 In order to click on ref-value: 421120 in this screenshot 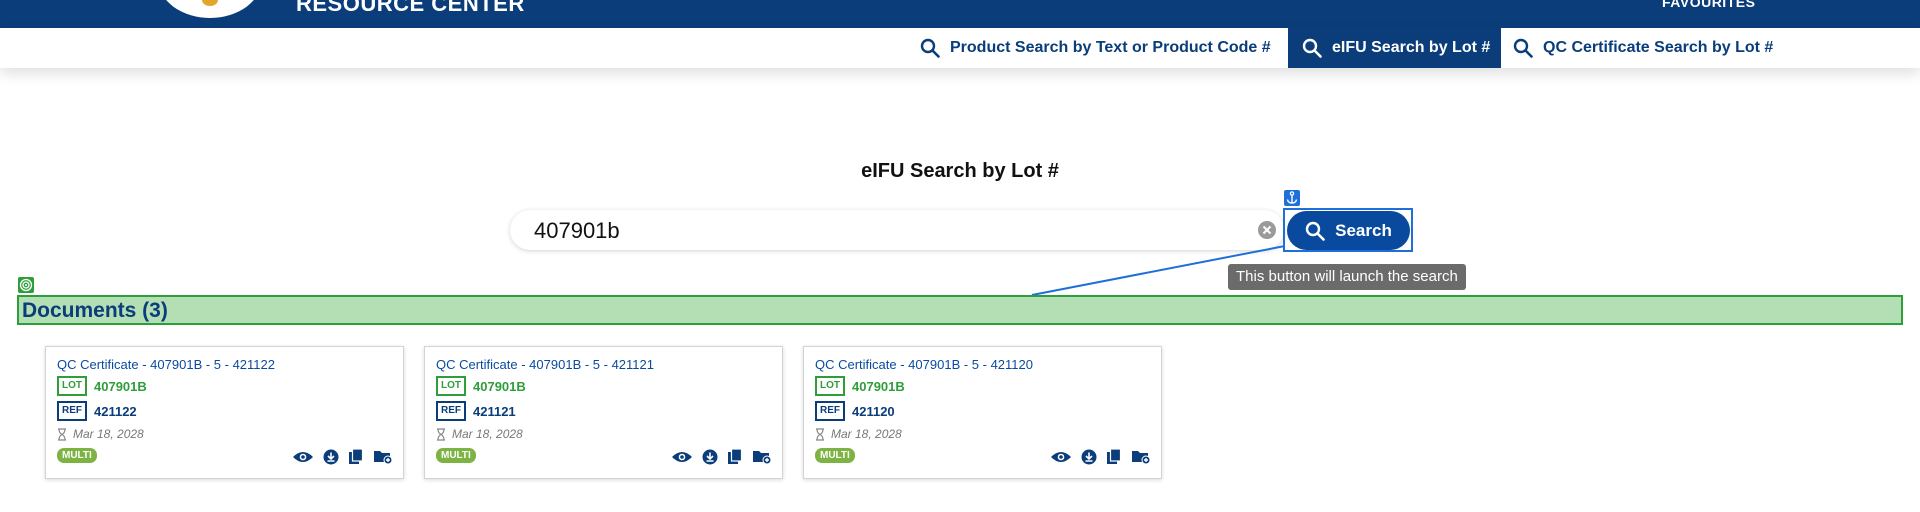, I will do `click(873, 411)`.